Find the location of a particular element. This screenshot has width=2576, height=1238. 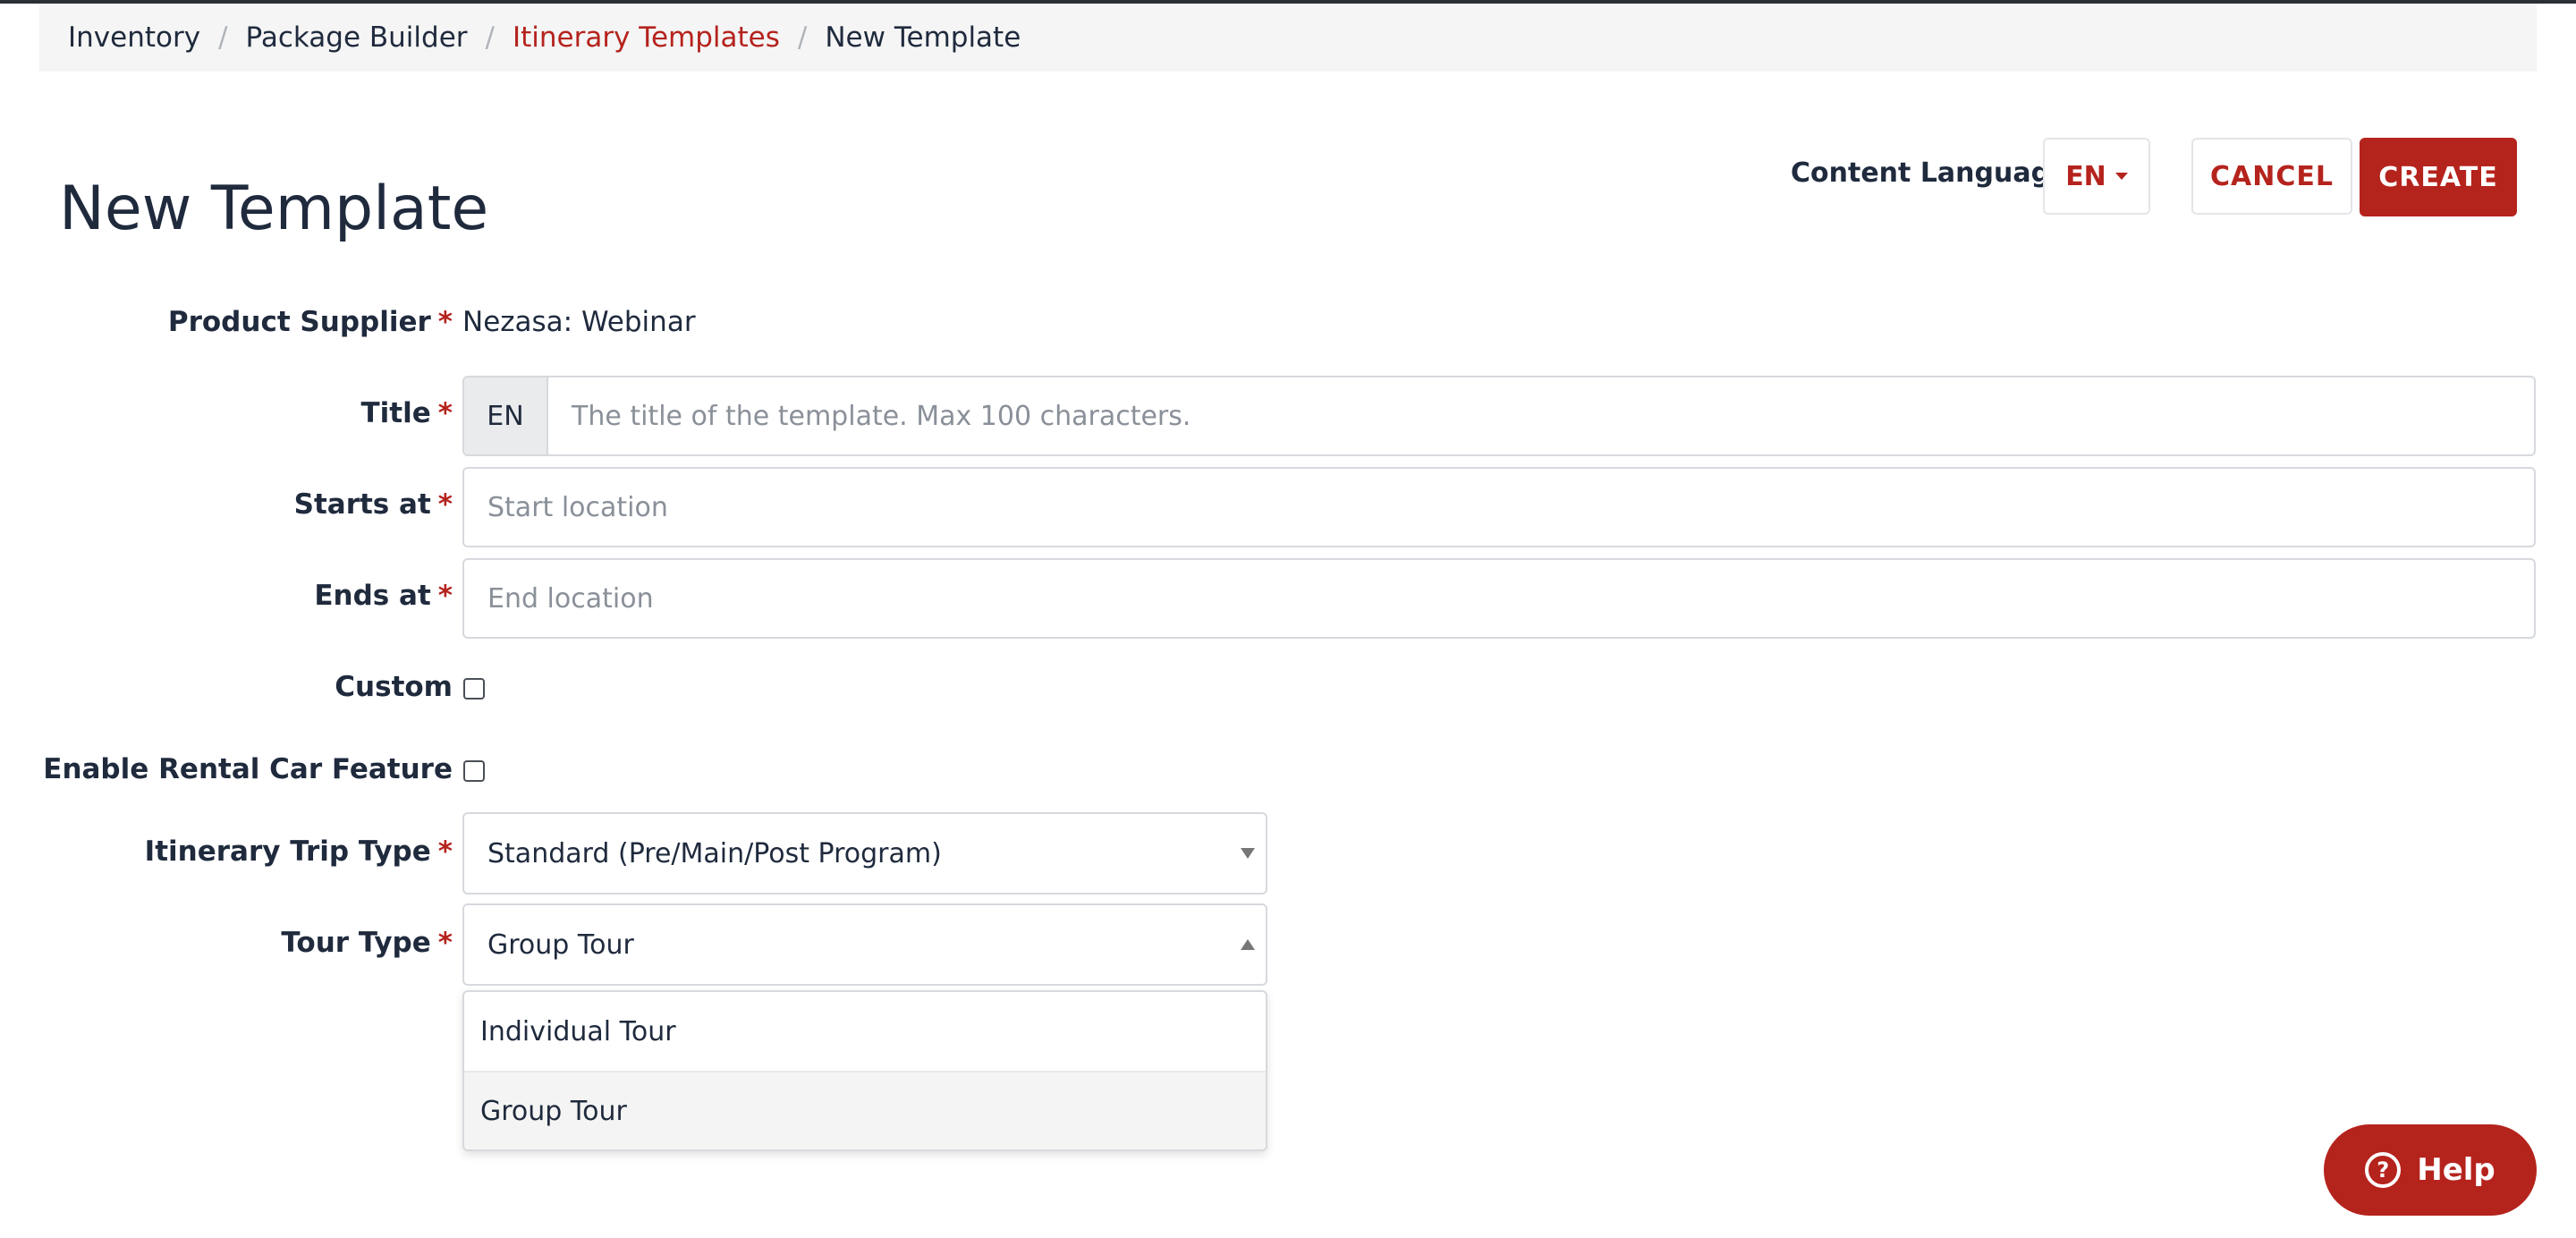

product-supplier-value: Nezasa: Webinar is located at coordinates (579, 322).